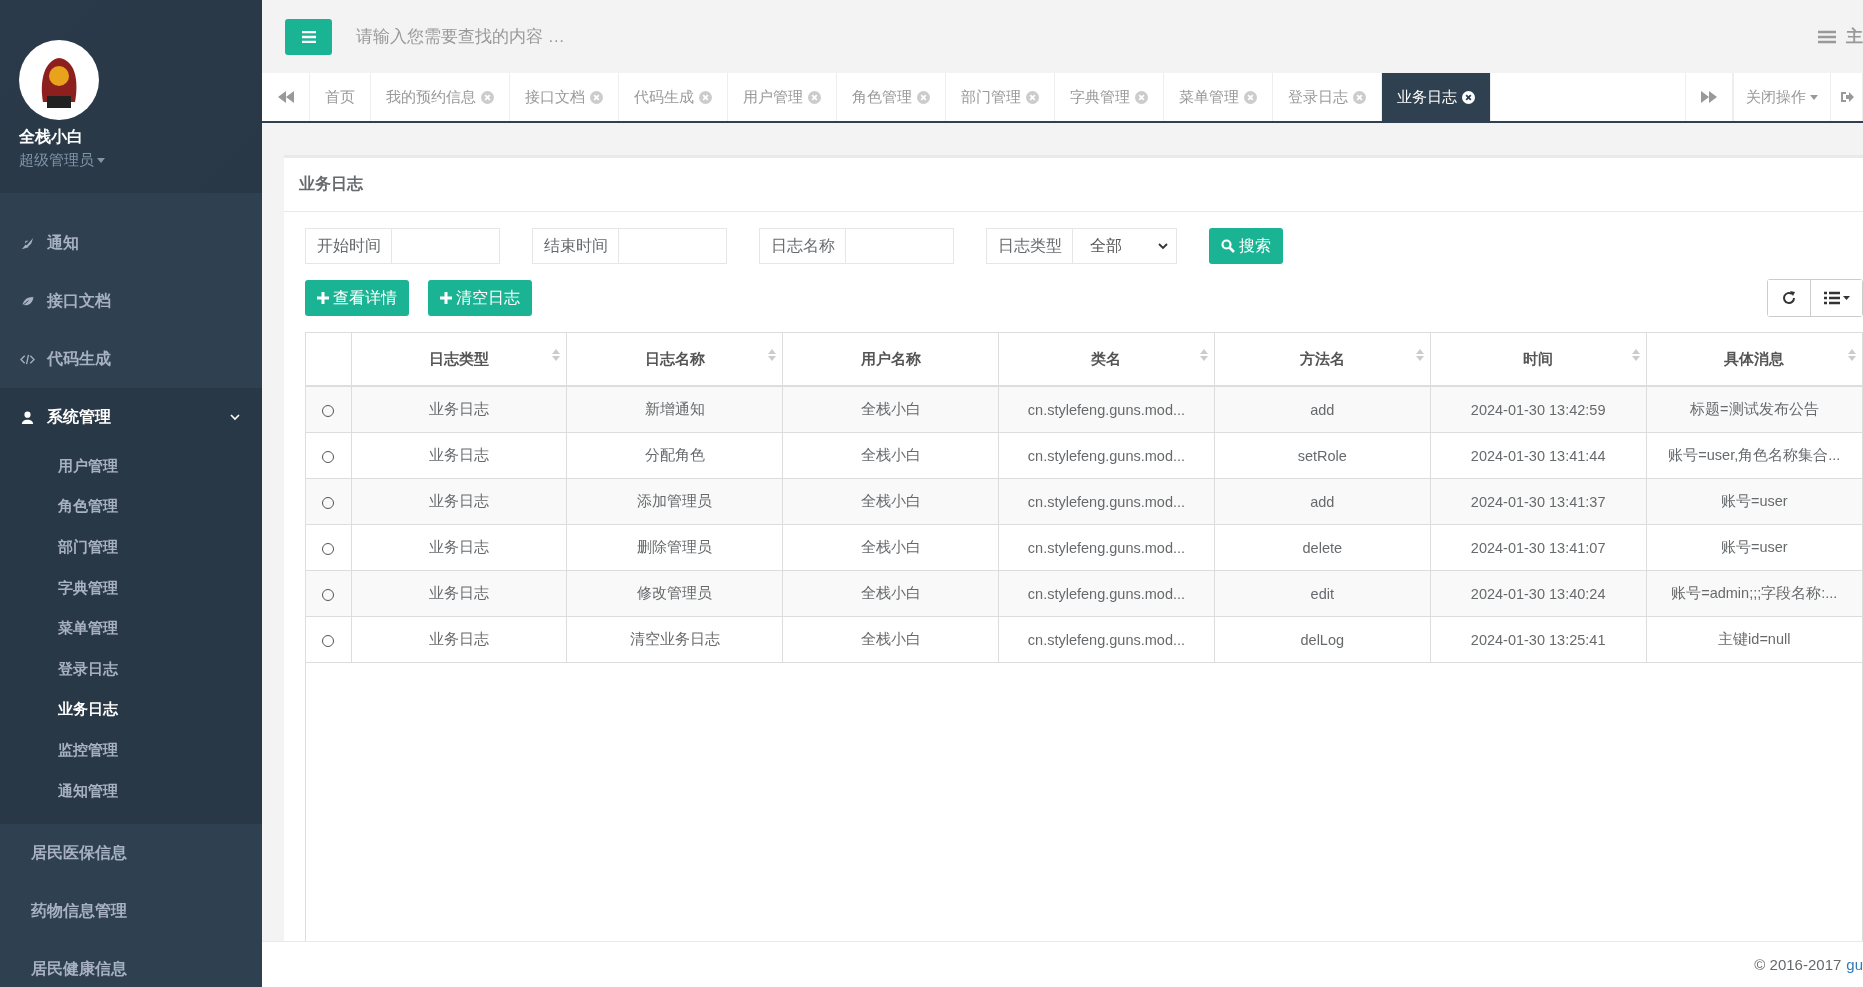 The height and width of the screenshot is (987, 1863). I want to click on logout-button, so click(1846, 97).